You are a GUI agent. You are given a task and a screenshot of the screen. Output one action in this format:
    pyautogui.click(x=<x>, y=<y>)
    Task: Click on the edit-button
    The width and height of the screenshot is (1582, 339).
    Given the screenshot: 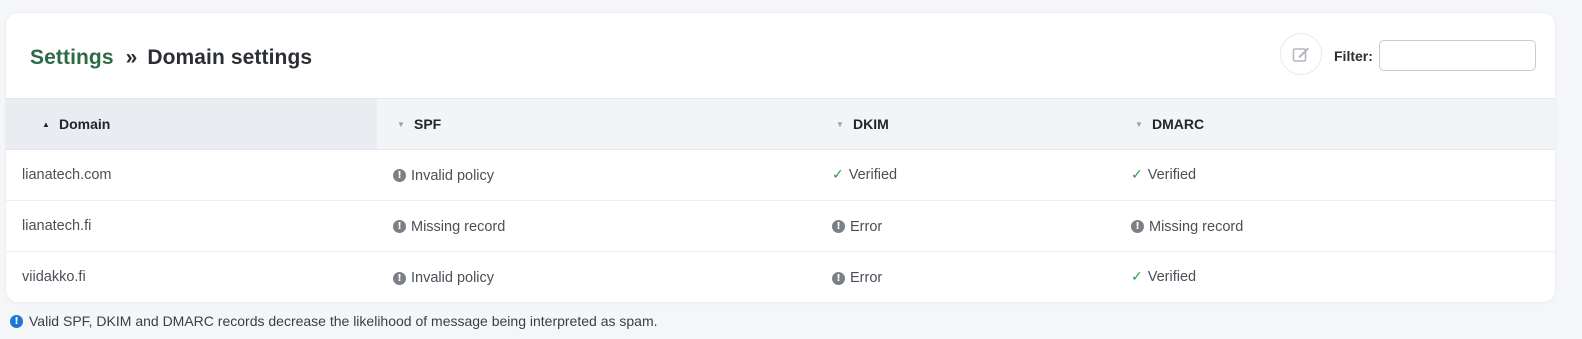 What is the action you would take?
    pyautogui.click(x=1301, y=54)
    